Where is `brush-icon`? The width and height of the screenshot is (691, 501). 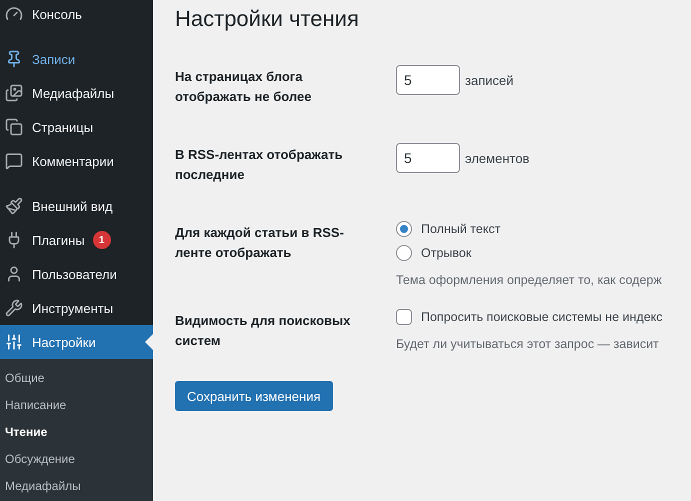 brush-icon is located at coordinates (14, 206).